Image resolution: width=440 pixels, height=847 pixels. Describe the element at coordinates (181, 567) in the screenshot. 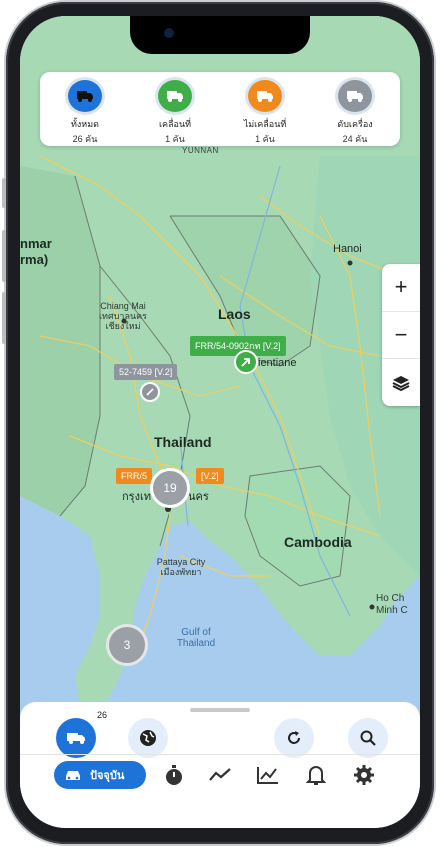

I see `map-label-pattaya: Pattaya City เมืองพัทยา` at that location.